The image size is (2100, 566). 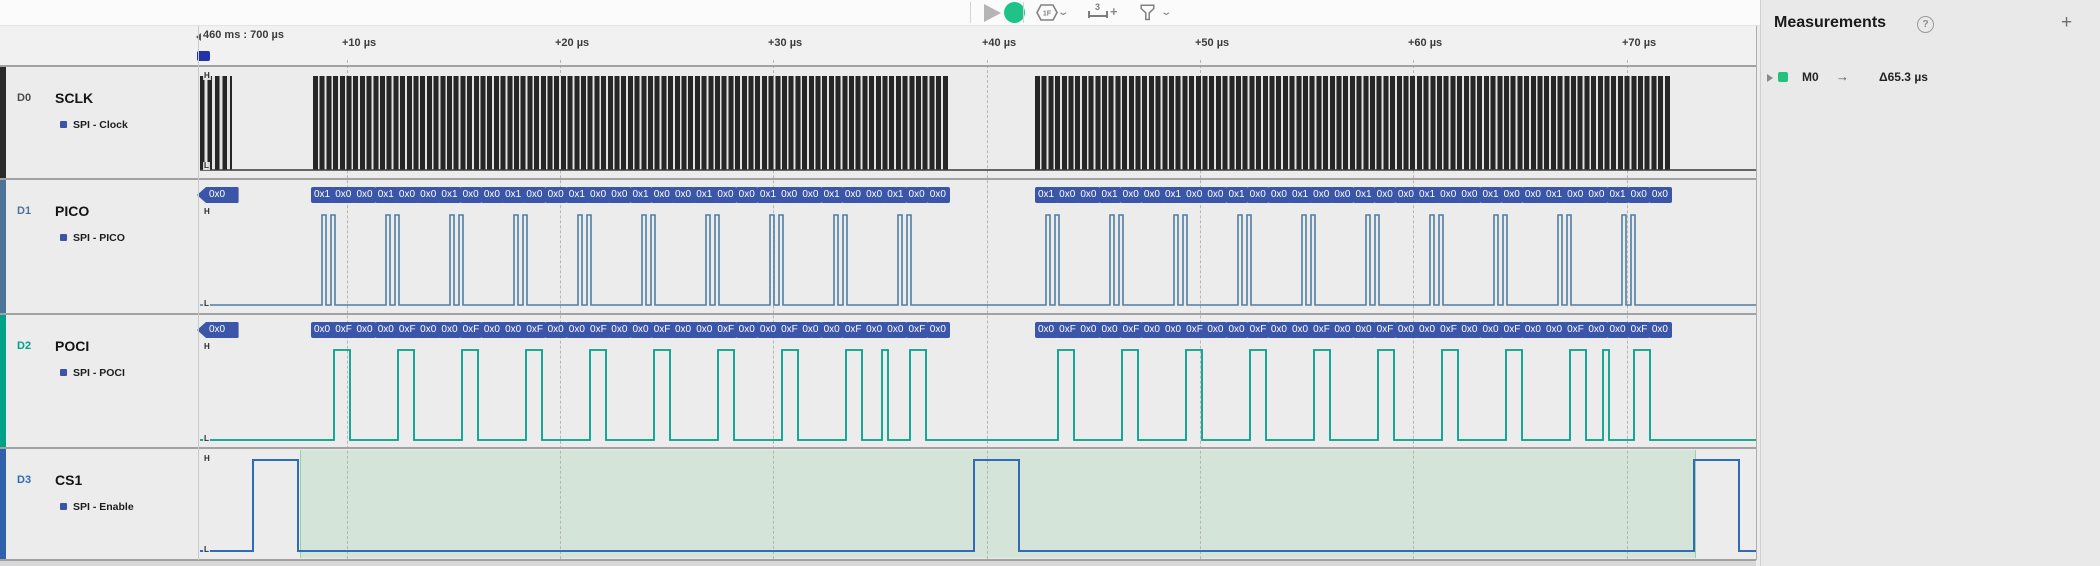 What do you see at coordinates (999, 43) in the screenshot?
I see `tick-label: +40 µs` at bounding box center [999, 43].